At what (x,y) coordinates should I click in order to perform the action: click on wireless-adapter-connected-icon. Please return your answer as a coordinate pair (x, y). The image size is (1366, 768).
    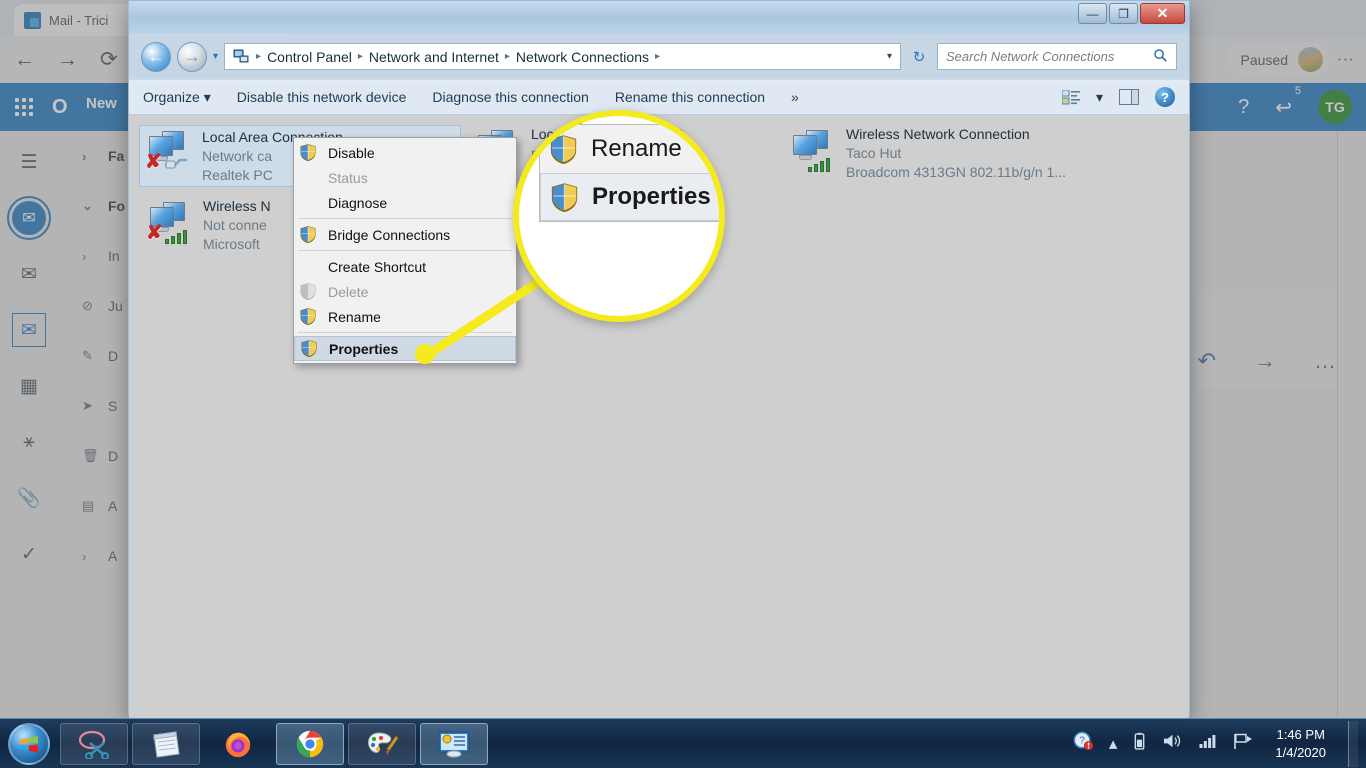
    Looking at the image, I should click on (813, 151).